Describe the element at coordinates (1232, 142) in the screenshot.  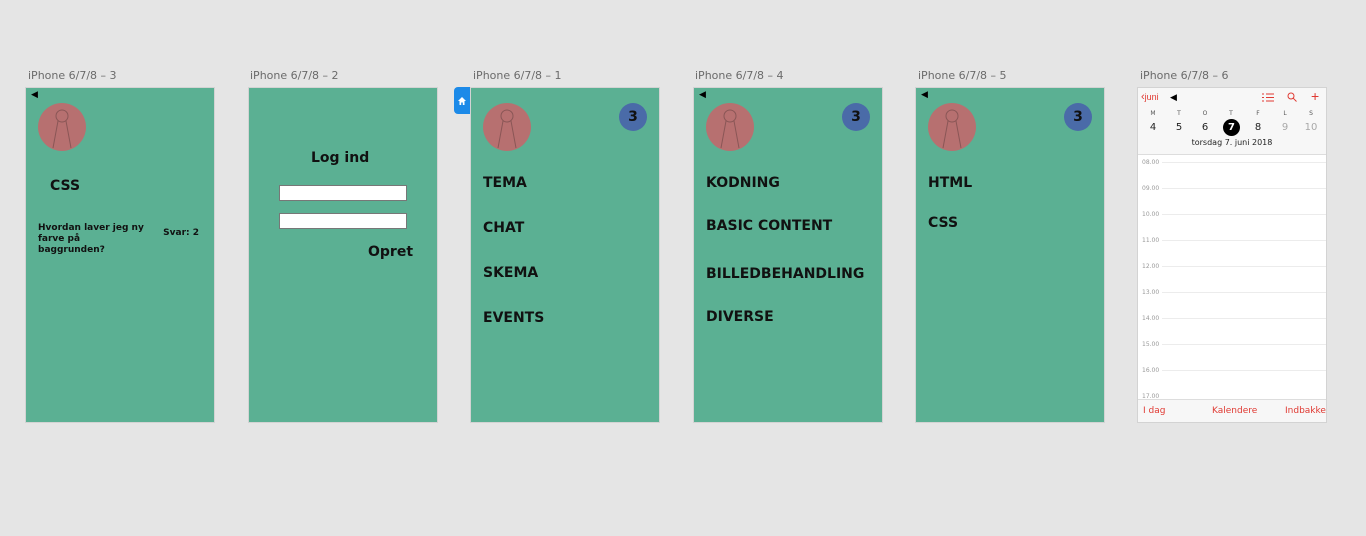
I see `selected-date-label: torsdag 7. juni 2018` at that location.